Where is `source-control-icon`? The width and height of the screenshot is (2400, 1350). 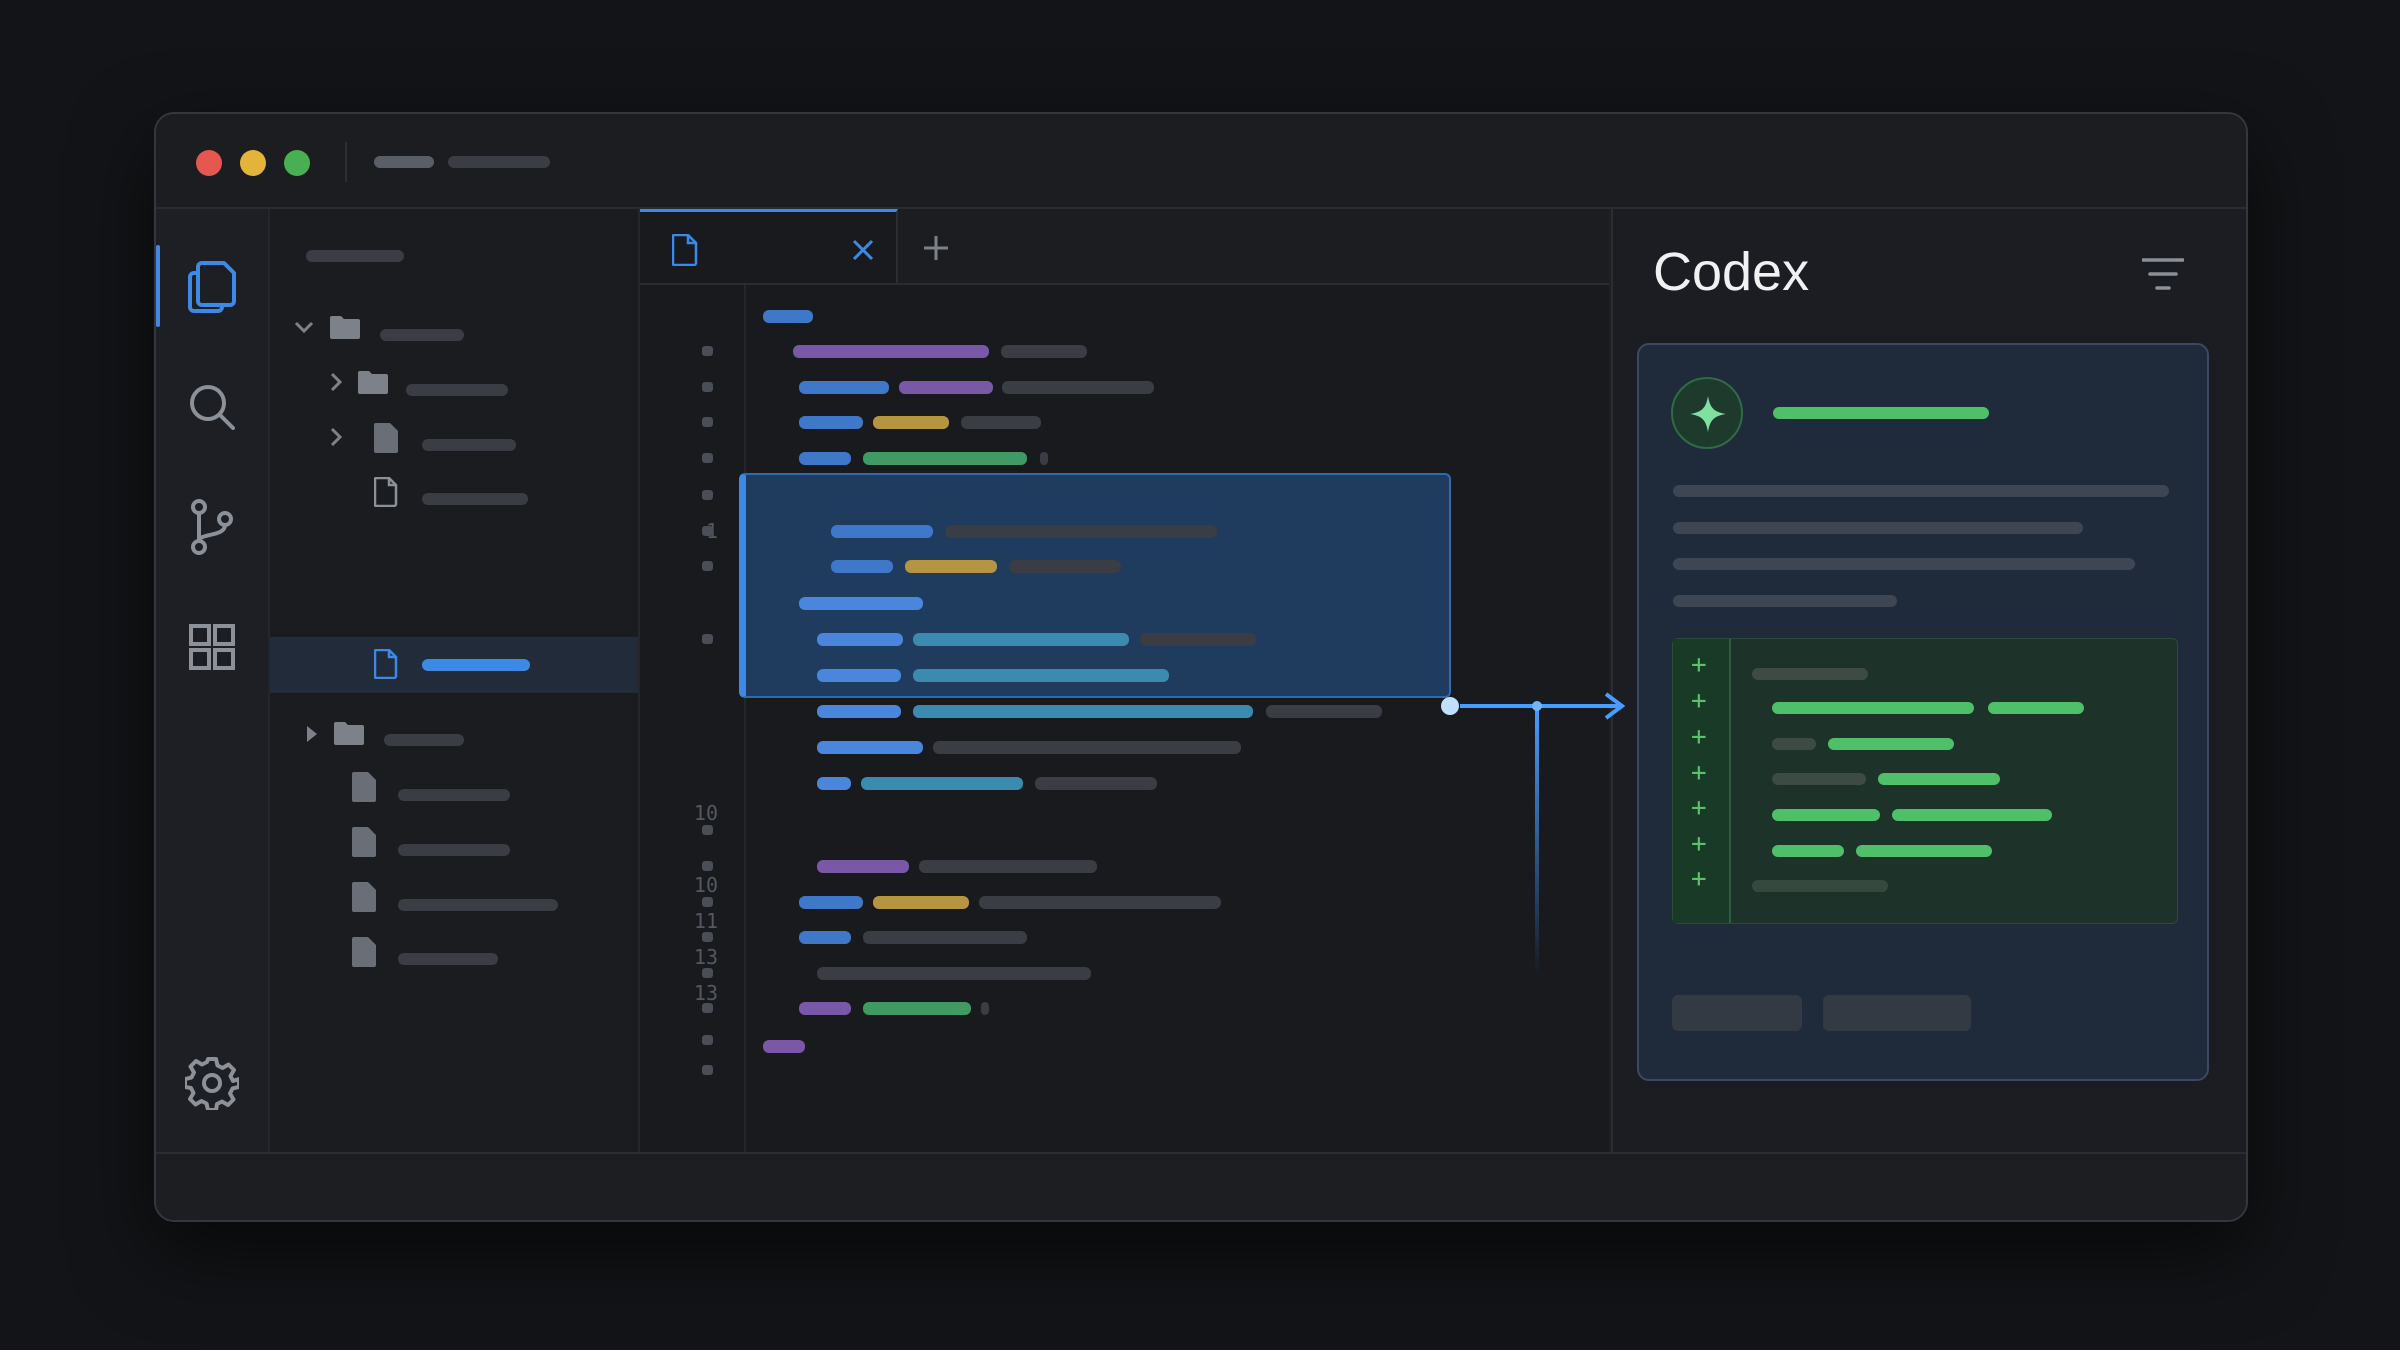
source-control-icon is located at coordinates (212, 527).